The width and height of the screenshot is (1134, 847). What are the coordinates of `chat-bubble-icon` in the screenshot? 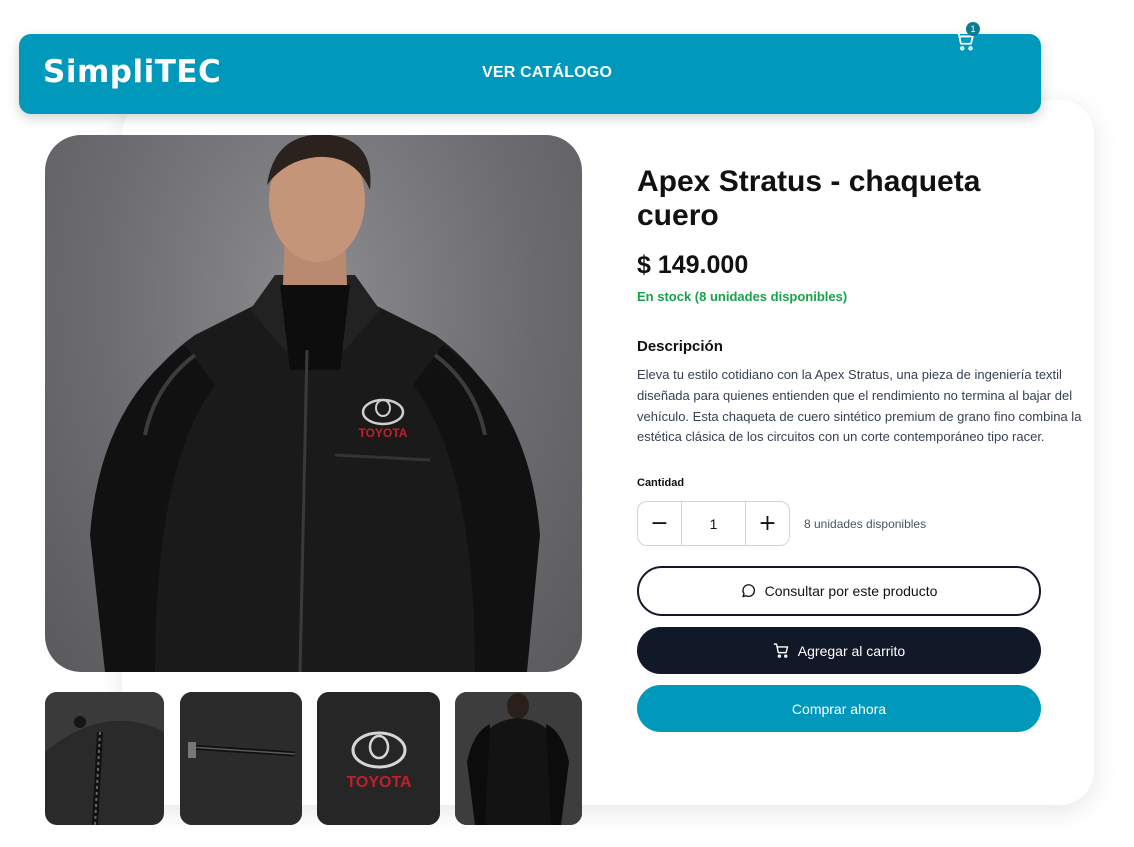 It's located at (748, 591).